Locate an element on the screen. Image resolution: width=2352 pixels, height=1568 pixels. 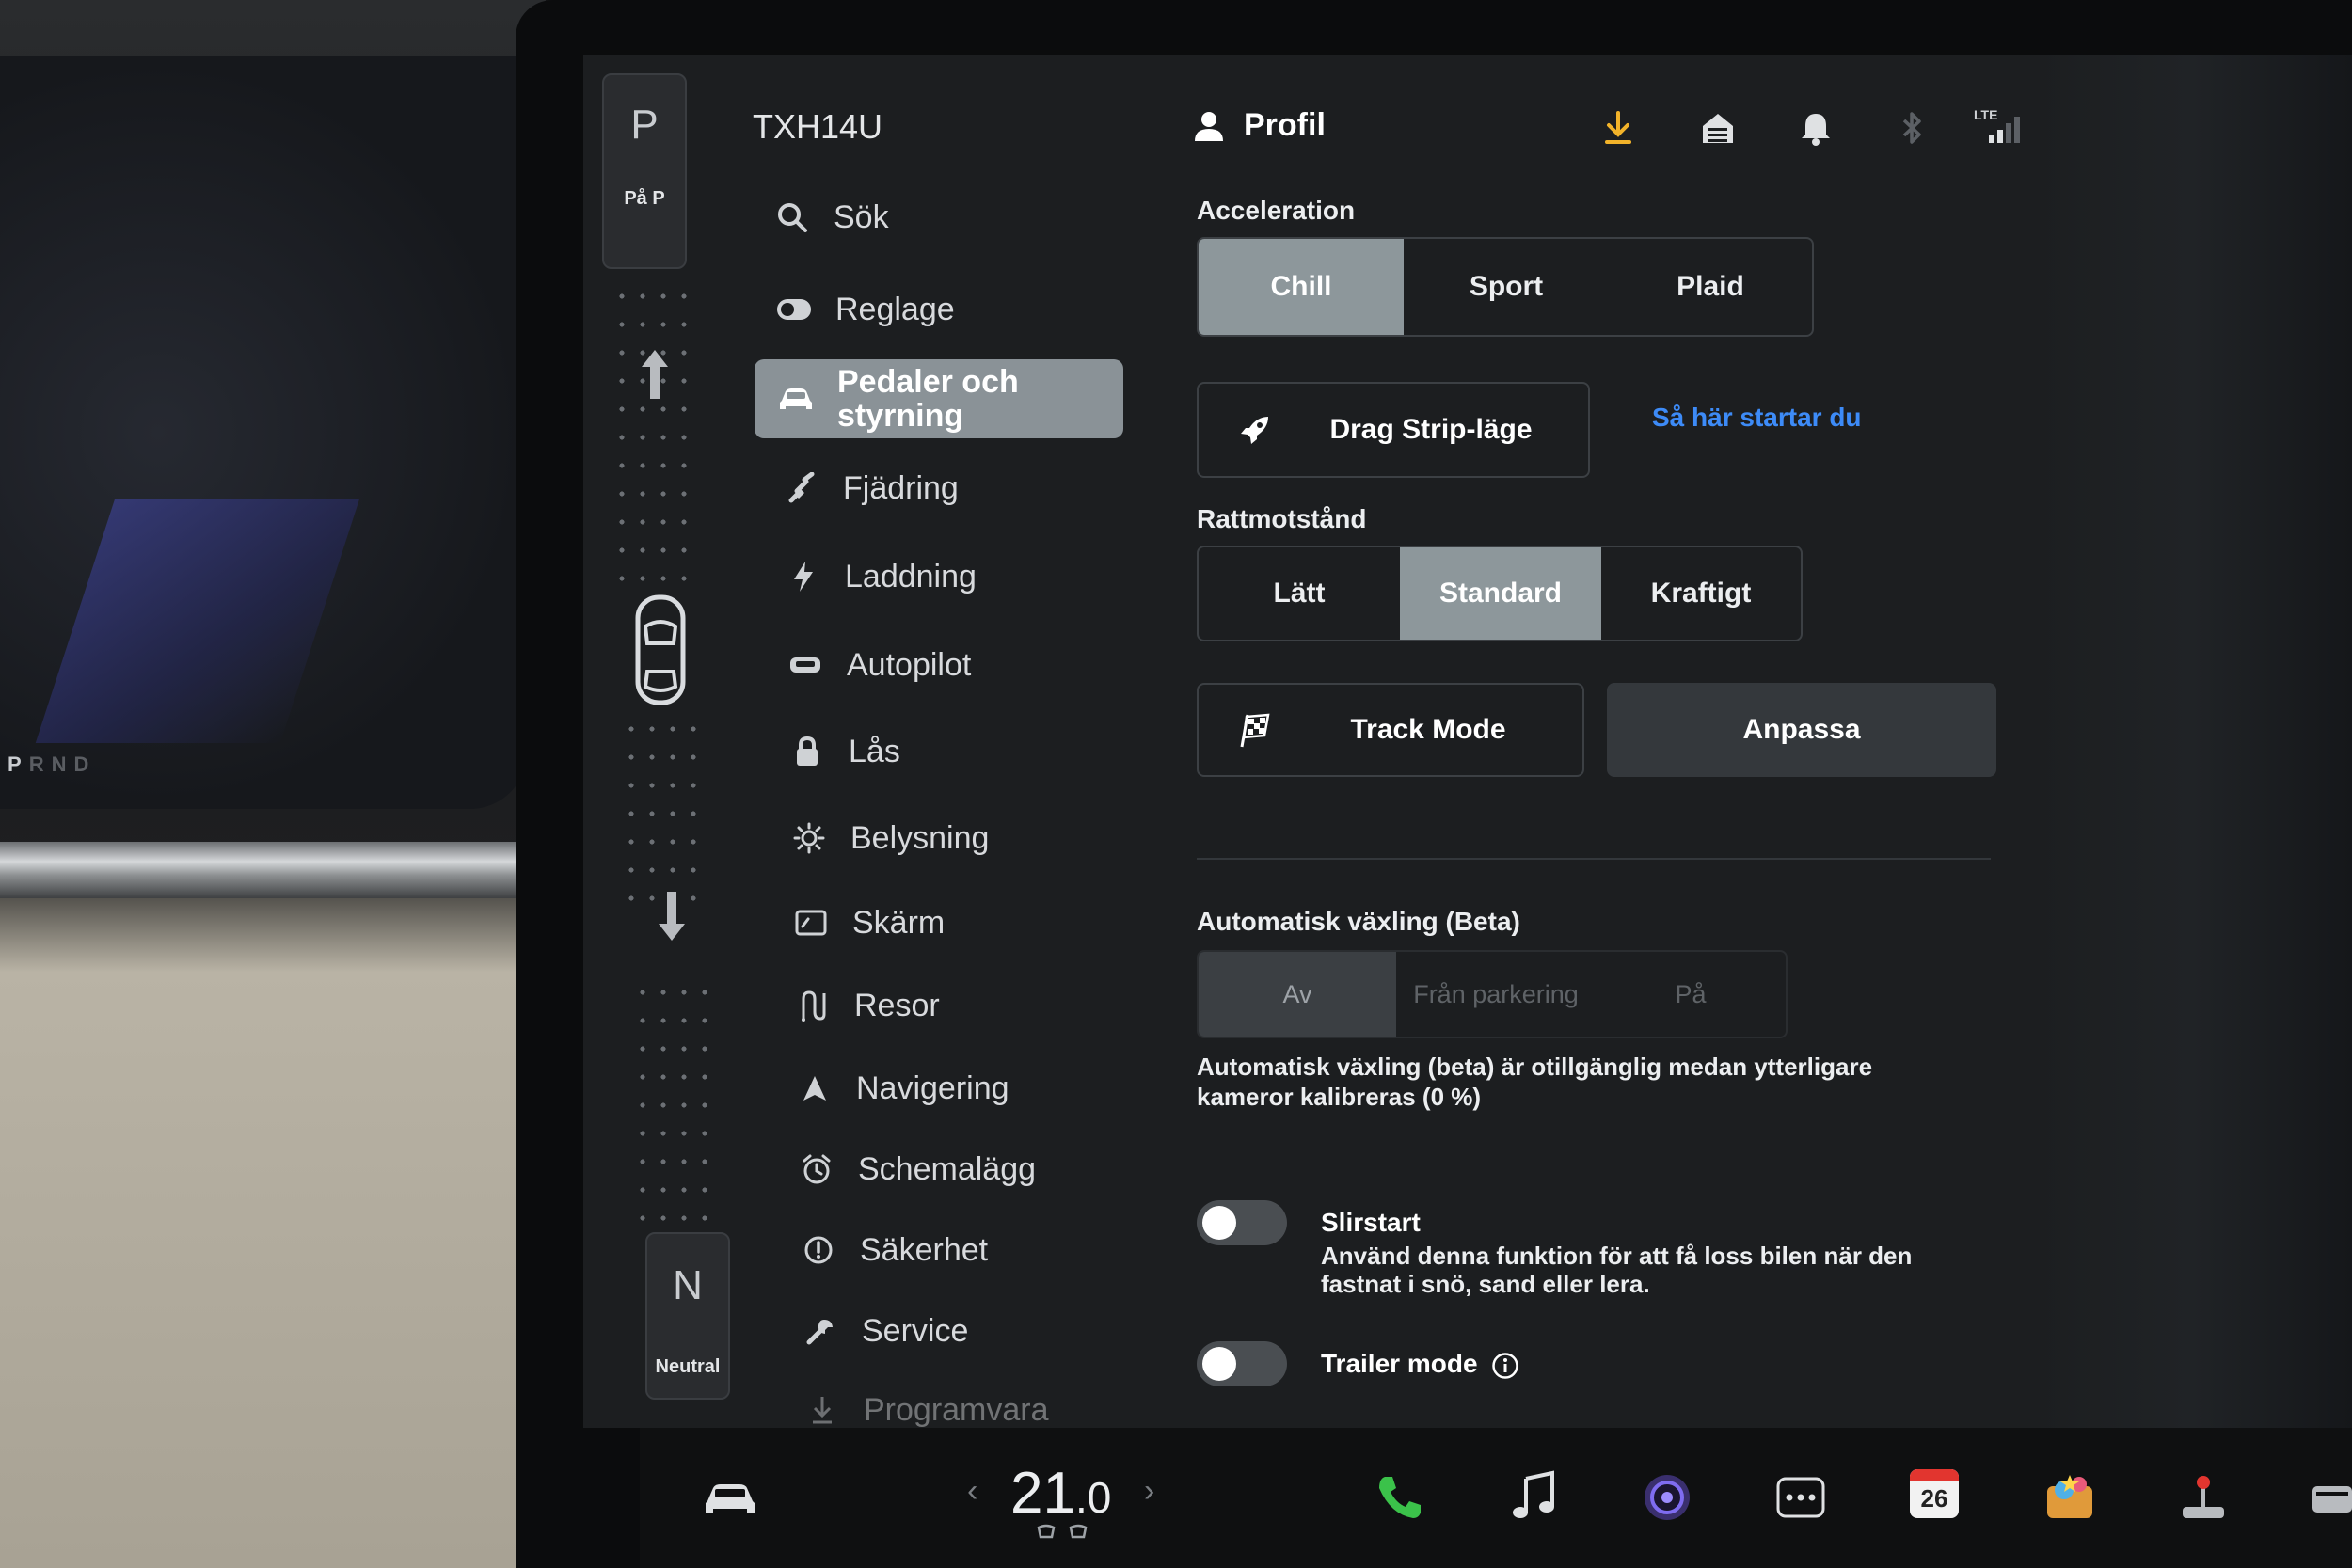
toggle-icon is located at coordinates (794, 310).